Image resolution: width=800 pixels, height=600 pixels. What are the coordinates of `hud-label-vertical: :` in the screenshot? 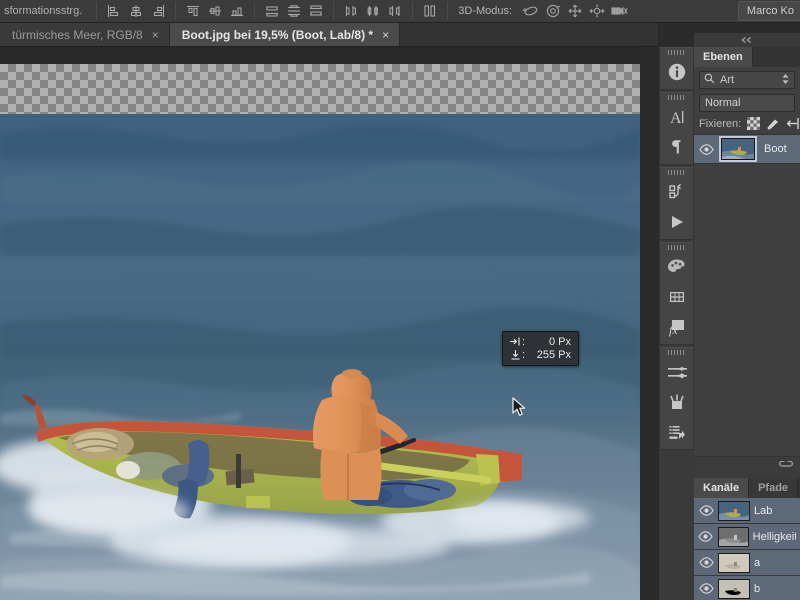 It's located at (524, 354).